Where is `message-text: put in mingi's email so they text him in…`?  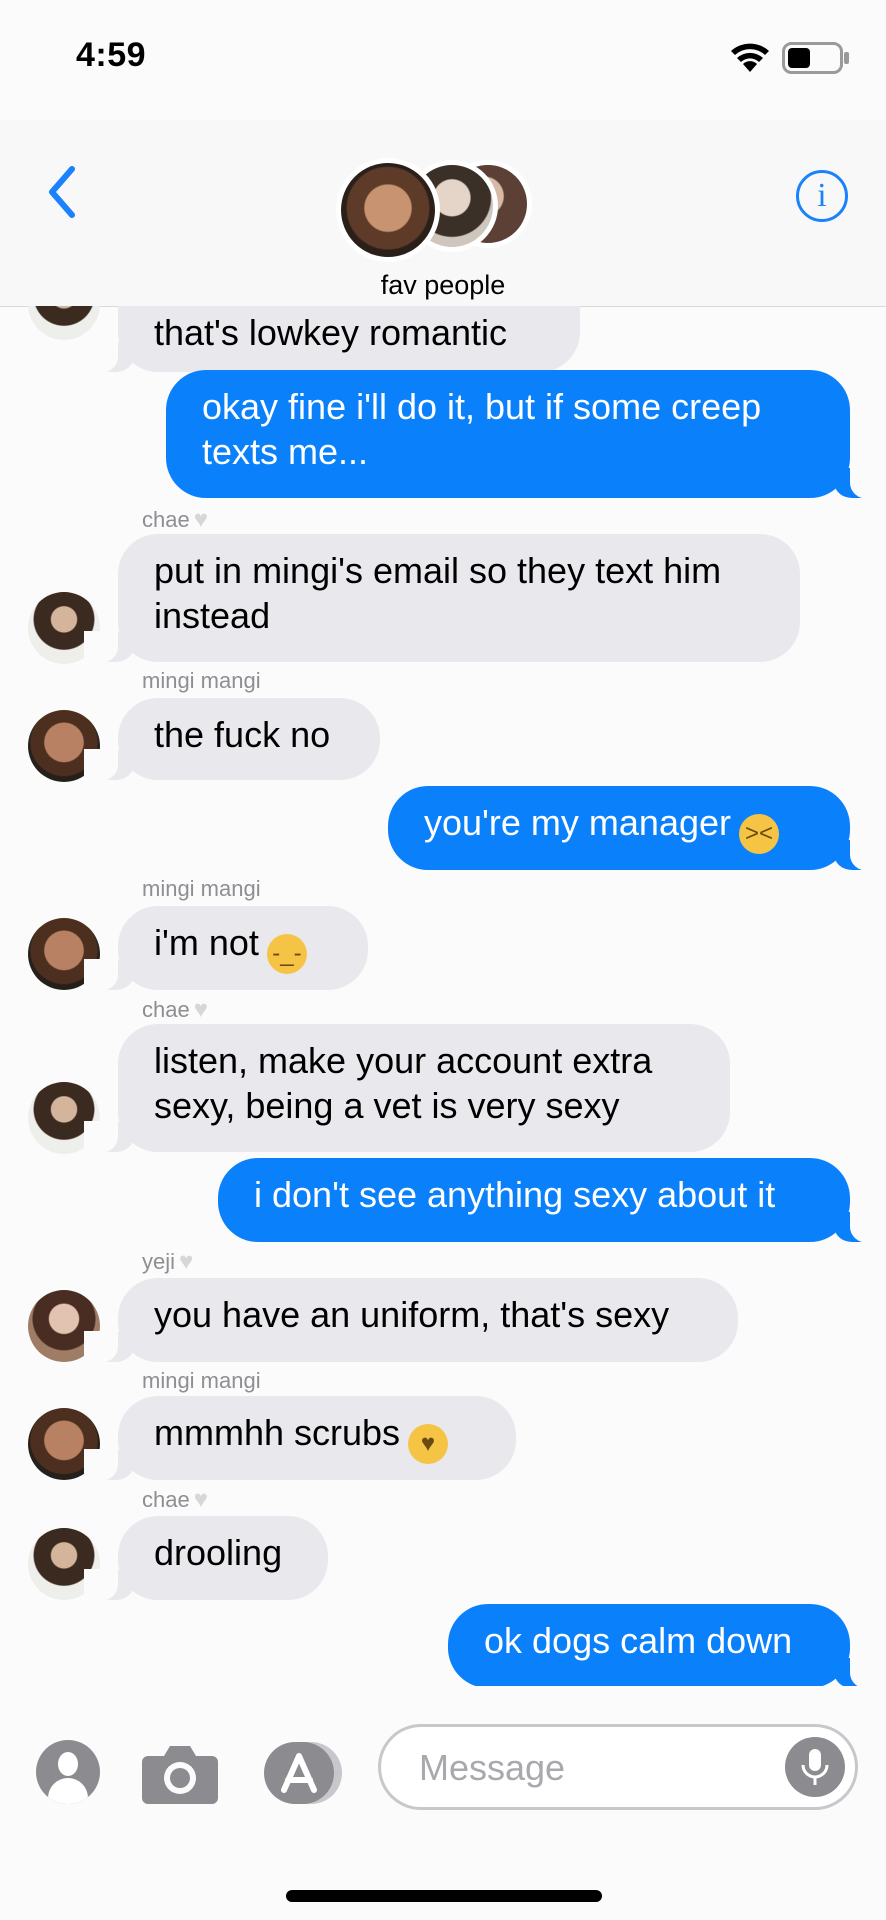 message-text: put in mingi's email so they text him in… is located at coordinates (438, 593).